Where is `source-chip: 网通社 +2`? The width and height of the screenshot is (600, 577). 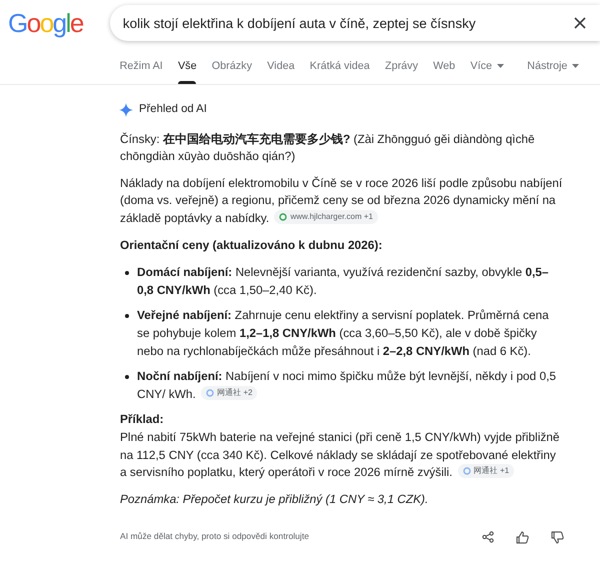
source-chip: 网通社 +2 is located at coordinates (229, 393).